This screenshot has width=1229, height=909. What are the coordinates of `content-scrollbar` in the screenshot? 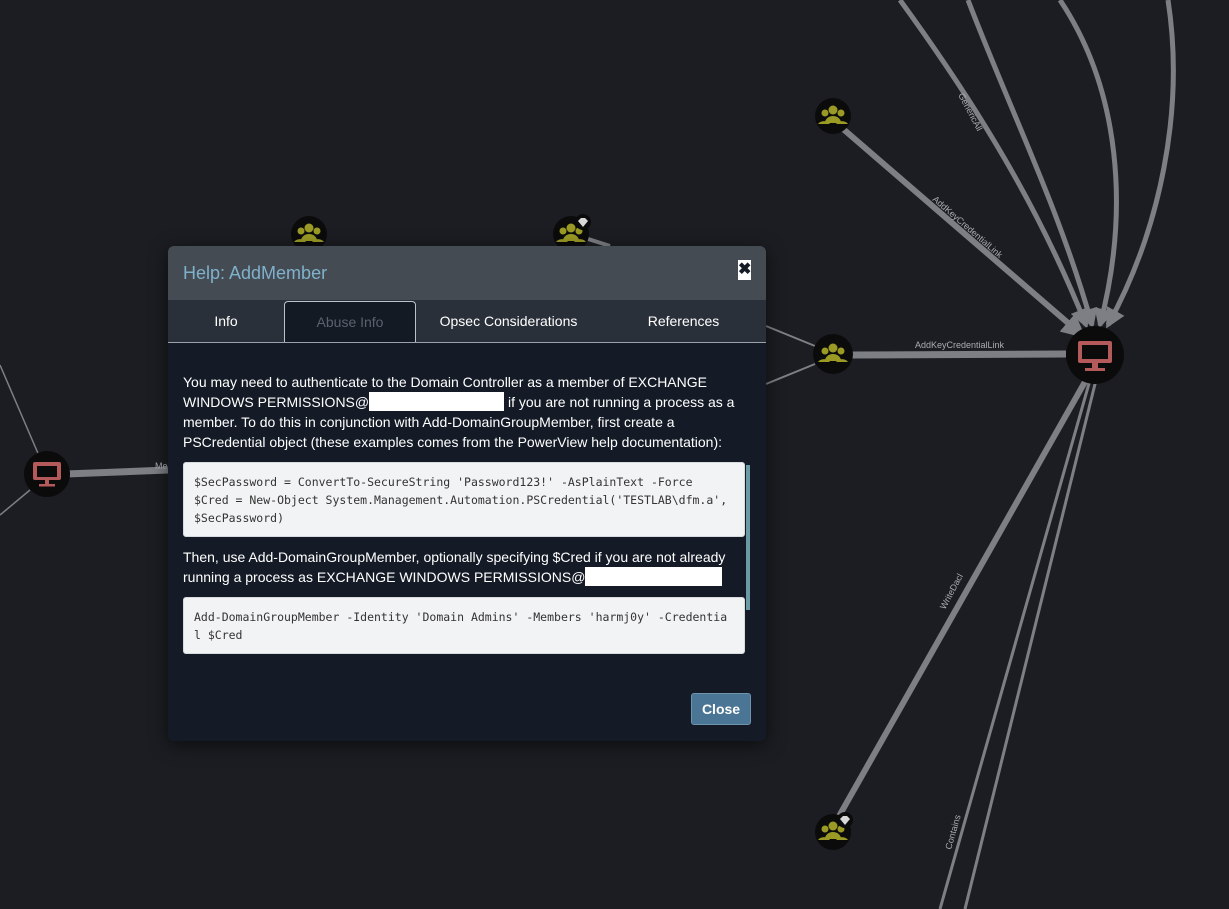 It's located at (748, 537).